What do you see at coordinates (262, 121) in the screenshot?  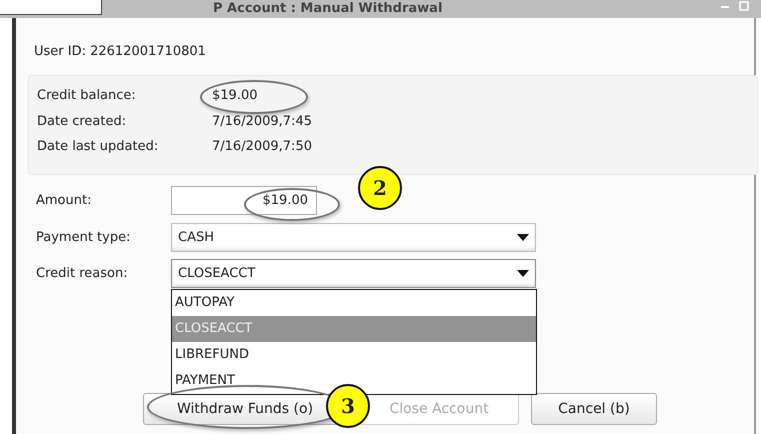 I see `info-value: 7/16/2009,7:45` at bounding box center [262, 121].